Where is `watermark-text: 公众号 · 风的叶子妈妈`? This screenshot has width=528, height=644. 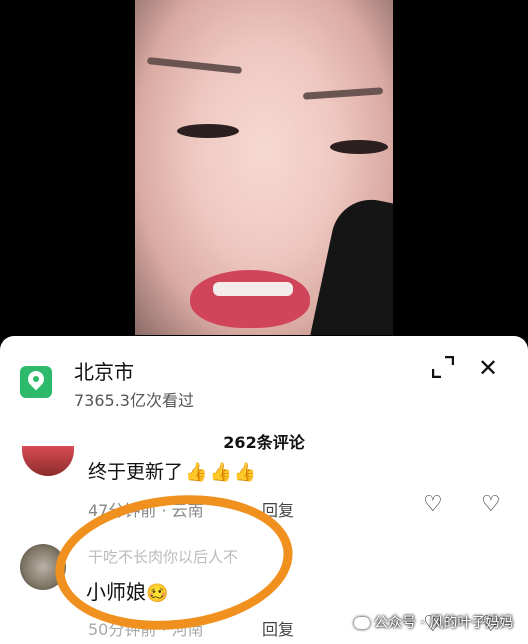 watermark-text: 公众号 · 风的叶子妈妈 is located at coordinates (444, 623).